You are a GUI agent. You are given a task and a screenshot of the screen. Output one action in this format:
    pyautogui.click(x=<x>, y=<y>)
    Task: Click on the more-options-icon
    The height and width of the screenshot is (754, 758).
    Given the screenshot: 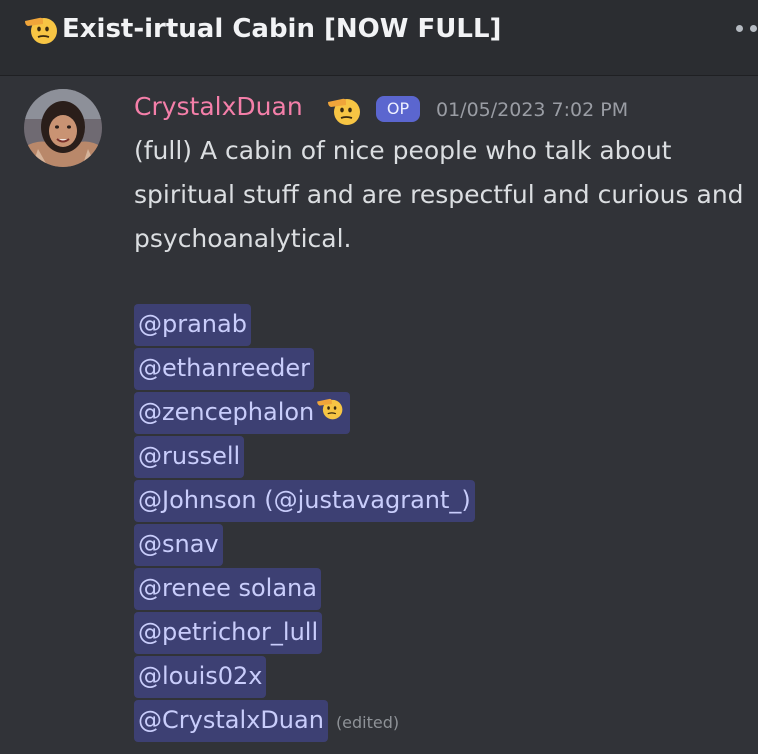 What is the action you would take?
    pyautogui.click(x=747, y=28)
    